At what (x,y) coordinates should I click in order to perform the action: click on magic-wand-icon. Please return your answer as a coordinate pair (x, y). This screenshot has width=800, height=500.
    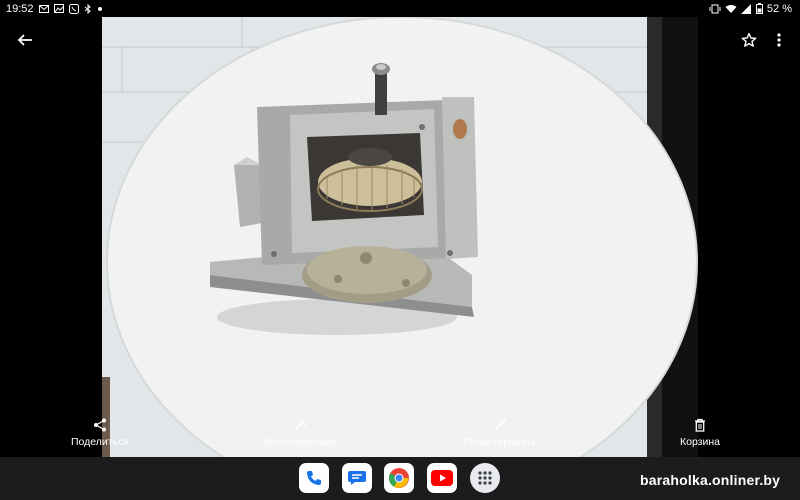
    Looking at the image, I should click on (300, 425).